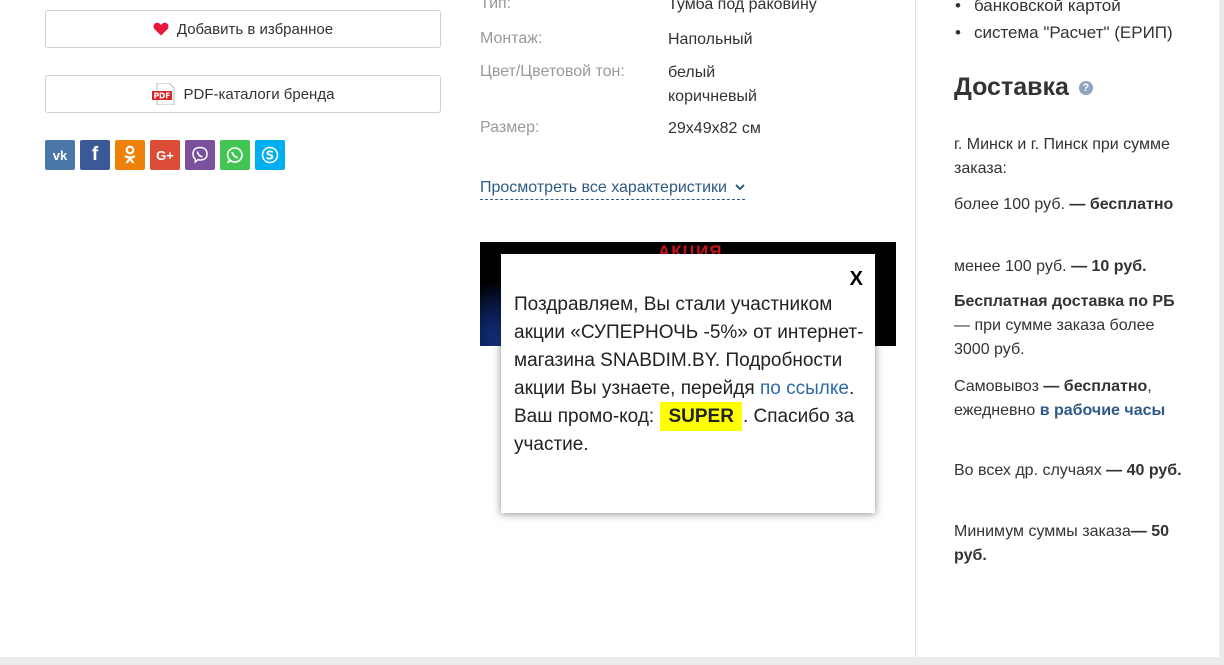  What do you see at coordinates (95, 155) in the screenshot?
I see `facebook-share-icon: f` at bounding box center [95, 155].